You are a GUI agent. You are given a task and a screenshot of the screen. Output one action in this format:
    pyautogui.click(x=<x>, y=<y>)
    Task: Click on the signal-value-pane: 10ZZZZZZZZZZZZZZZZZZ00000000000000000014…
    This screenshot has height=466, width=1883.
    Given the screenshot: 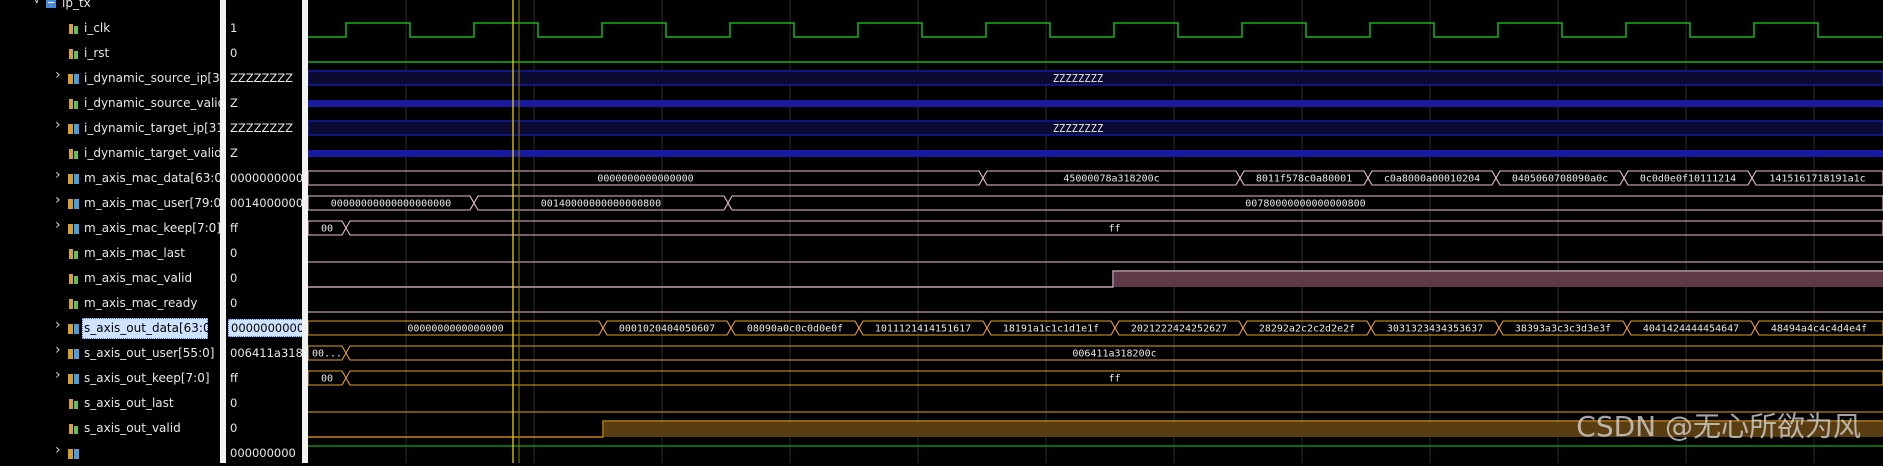 What is the action you would take?
    pyautogui.click(x=266, y=231)
    